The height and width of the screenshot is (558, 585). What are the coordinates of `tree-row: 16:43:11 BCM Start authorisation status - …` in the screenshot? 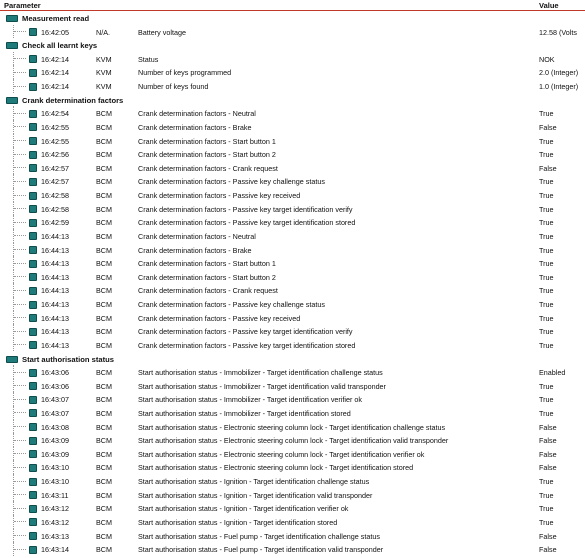 It's located at (292, 494).